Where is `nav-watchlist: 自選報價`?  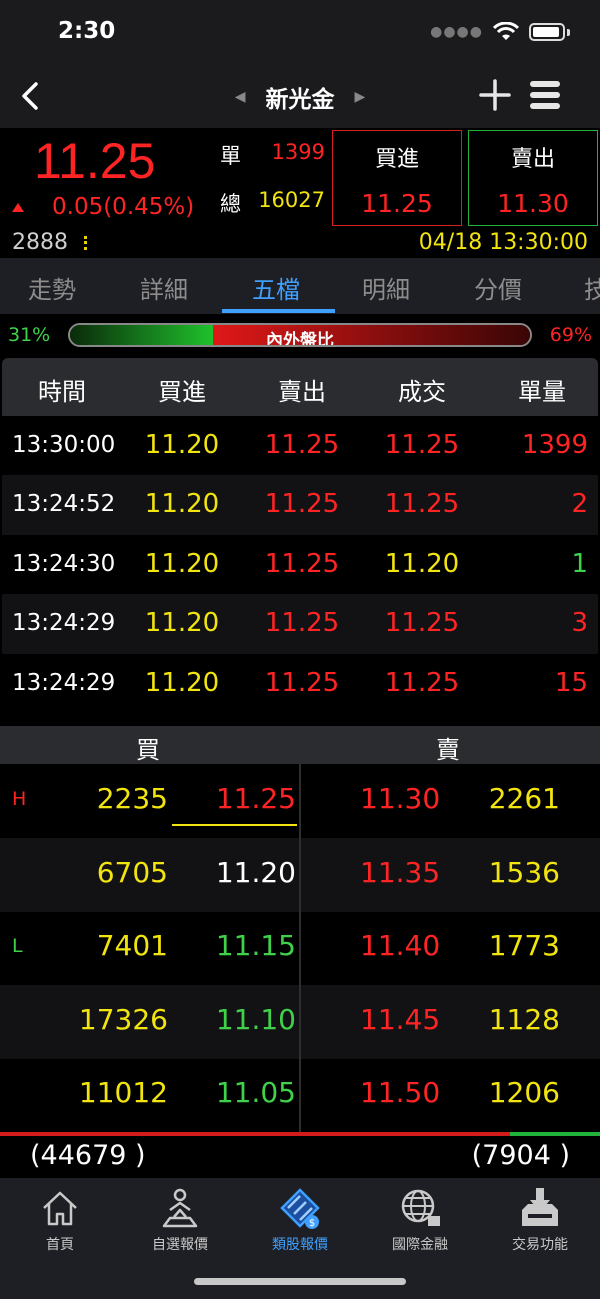
nav-watchlist: 自選報價 is located at coordinates (180, 1219).